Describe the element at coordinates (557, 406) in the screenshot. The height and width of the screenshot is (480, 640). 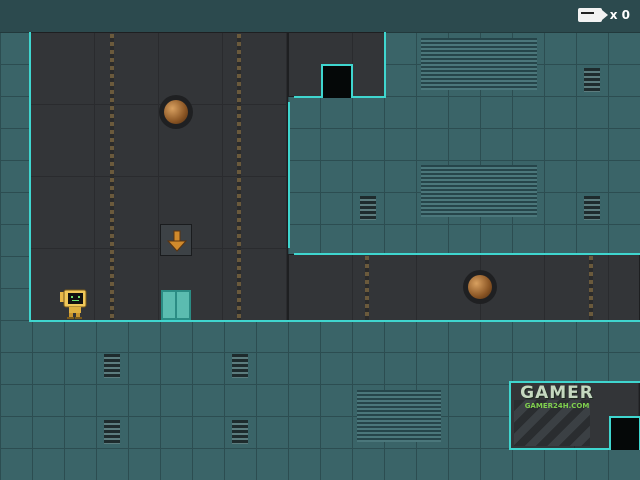
I see `watermark-subtitle: GAMER24H.COM` at that location.